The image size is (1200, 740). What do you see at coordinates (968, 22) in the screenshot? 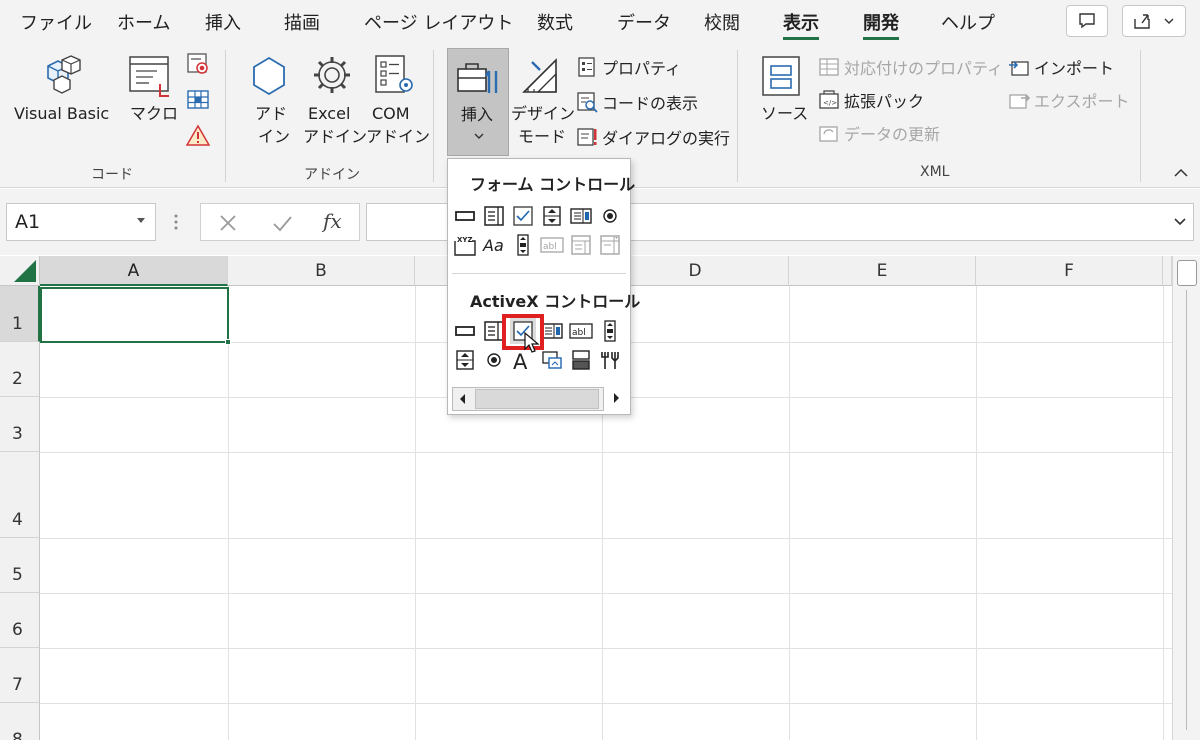
I see `tab-help: ヘルプ` at bounding box center [968, 22].